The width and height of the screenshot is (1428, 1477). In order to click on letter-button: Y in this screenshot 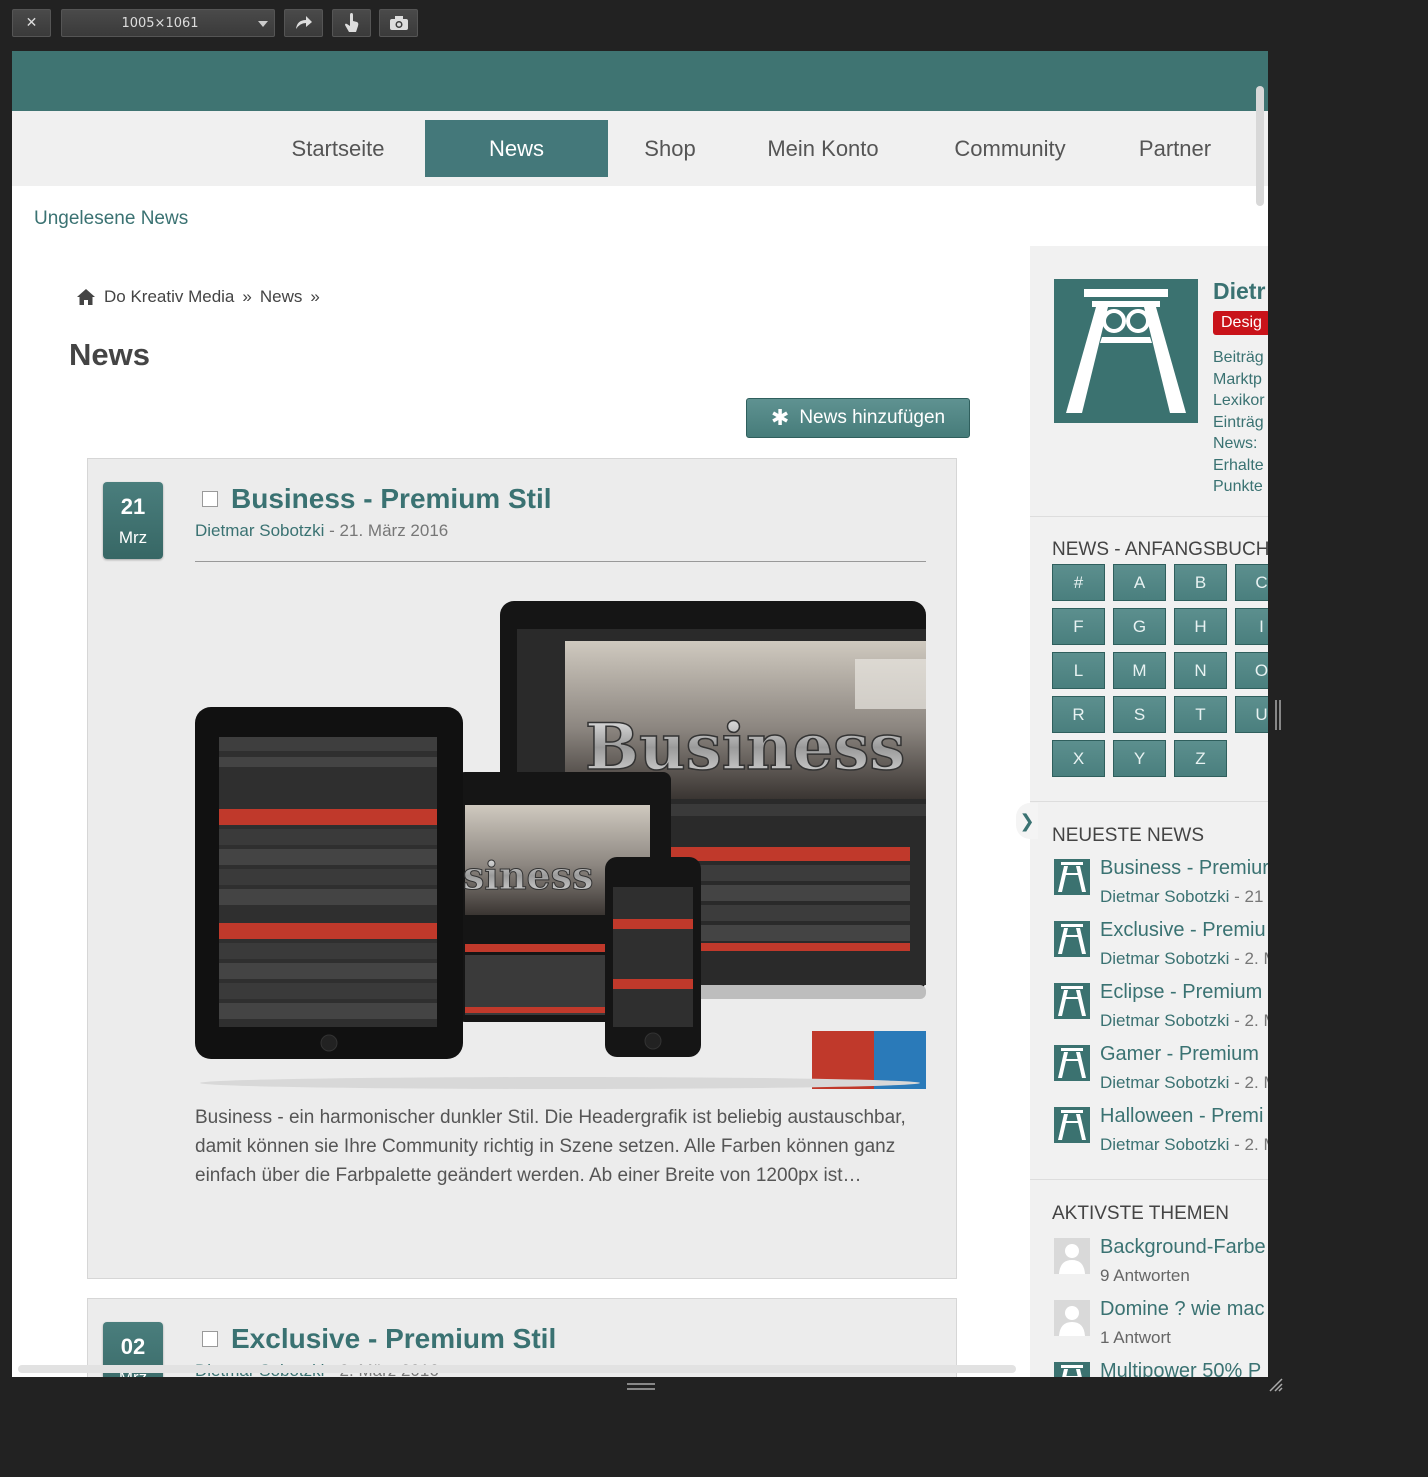, I will do `click(1139, 758)`.